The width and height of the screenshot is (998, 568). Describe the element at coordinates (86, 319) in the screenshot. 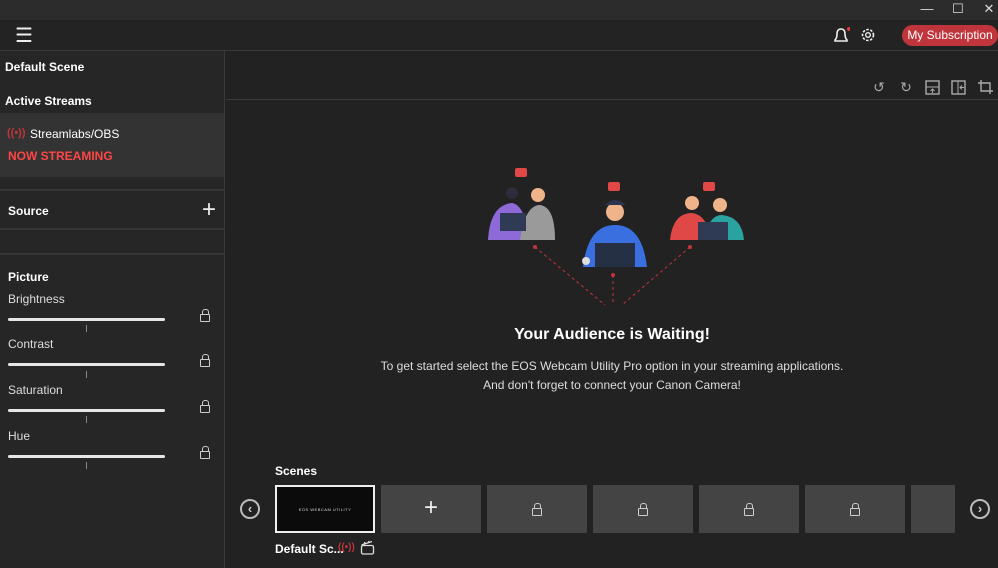

I see `brightness-slider` at that location.